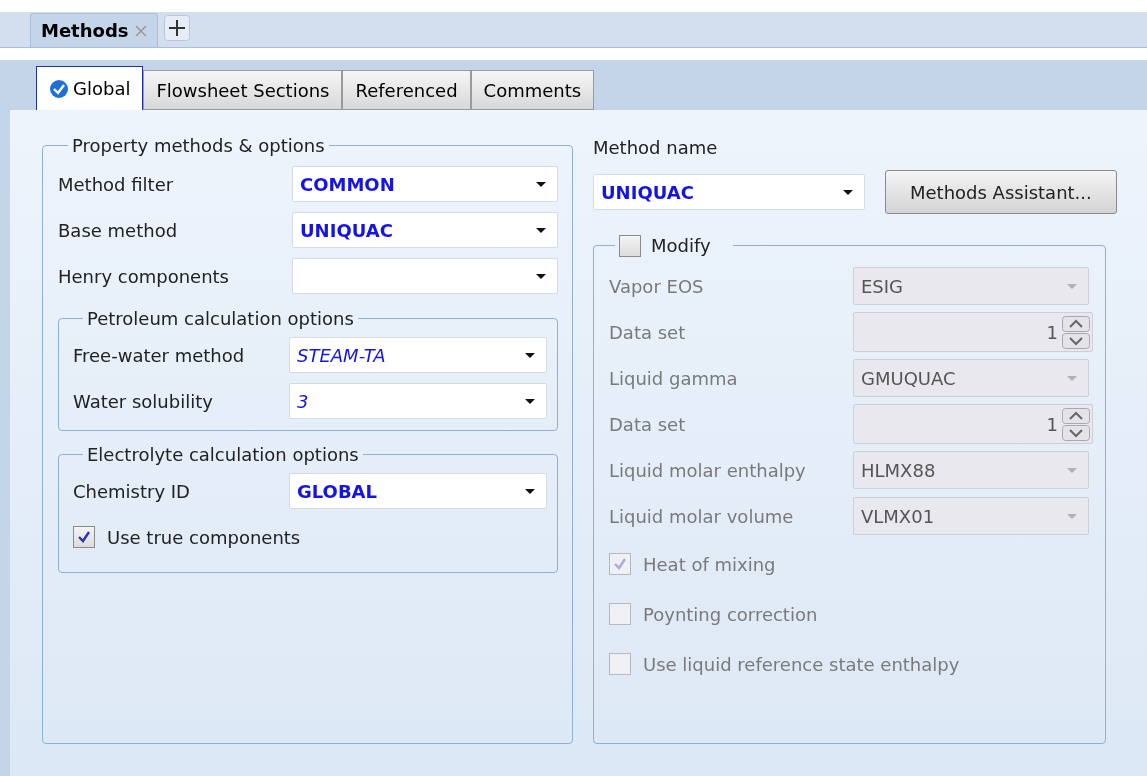  Describe the element at coordinates (730, 614) in the screenshot. I see `checkbox-label: Poynting correction` at that location.